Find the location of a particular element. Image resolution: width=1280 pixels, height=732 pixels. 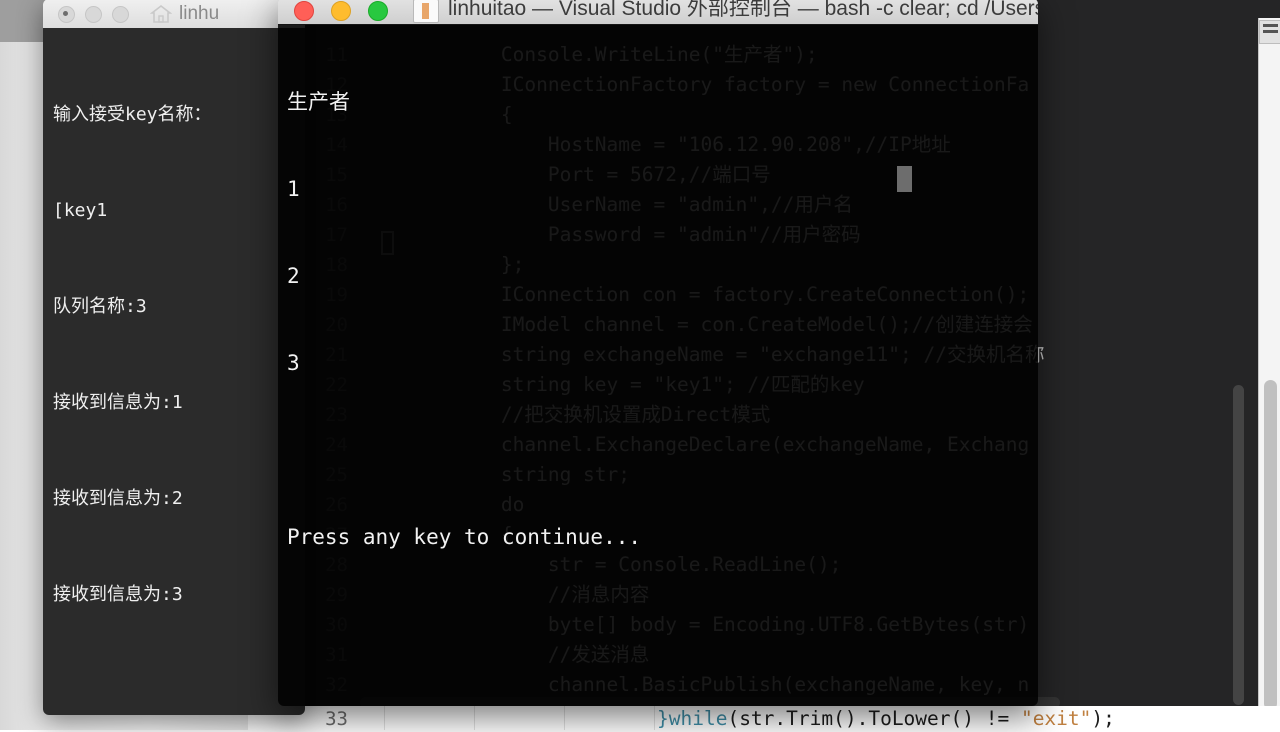

terminal-line: 输入接受key名称： is located at coordinates (132, 114).